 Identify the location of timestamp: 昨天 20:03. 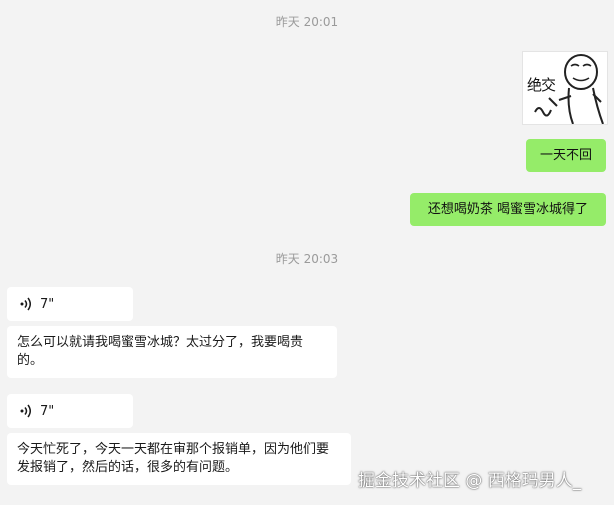
(307, 259).